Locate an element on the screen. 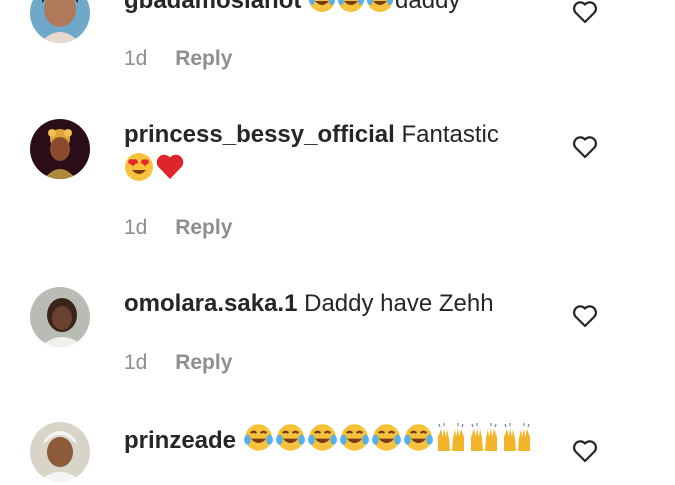 The width and height of the screenshot is (675, 485). comment-username: gbadamosiahot is located at coordinates (212, 7).